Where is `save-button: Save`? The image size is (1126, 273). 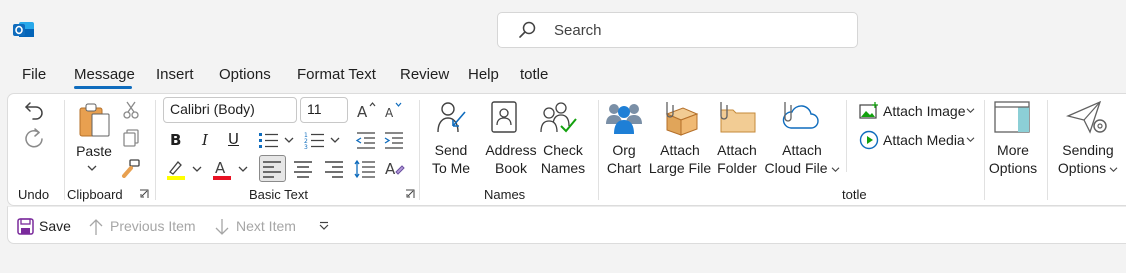 save-button: Save is located at coordinates (55, 226).